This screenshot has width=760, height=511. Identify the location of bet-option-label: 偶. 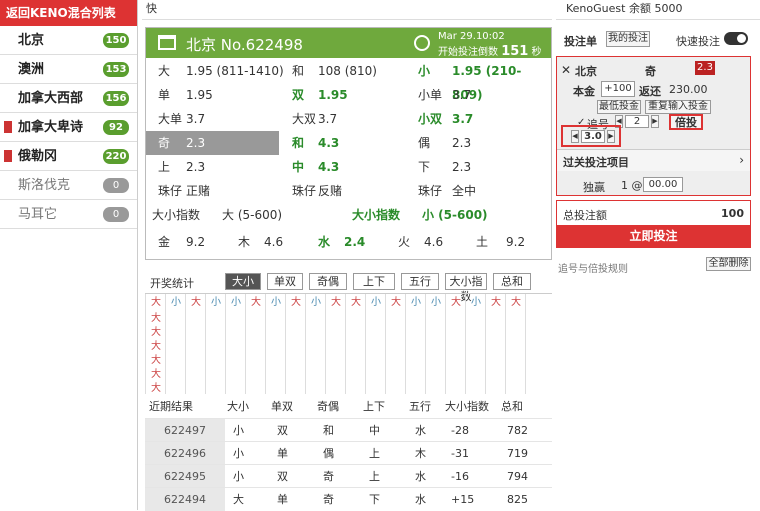
(424, 143).